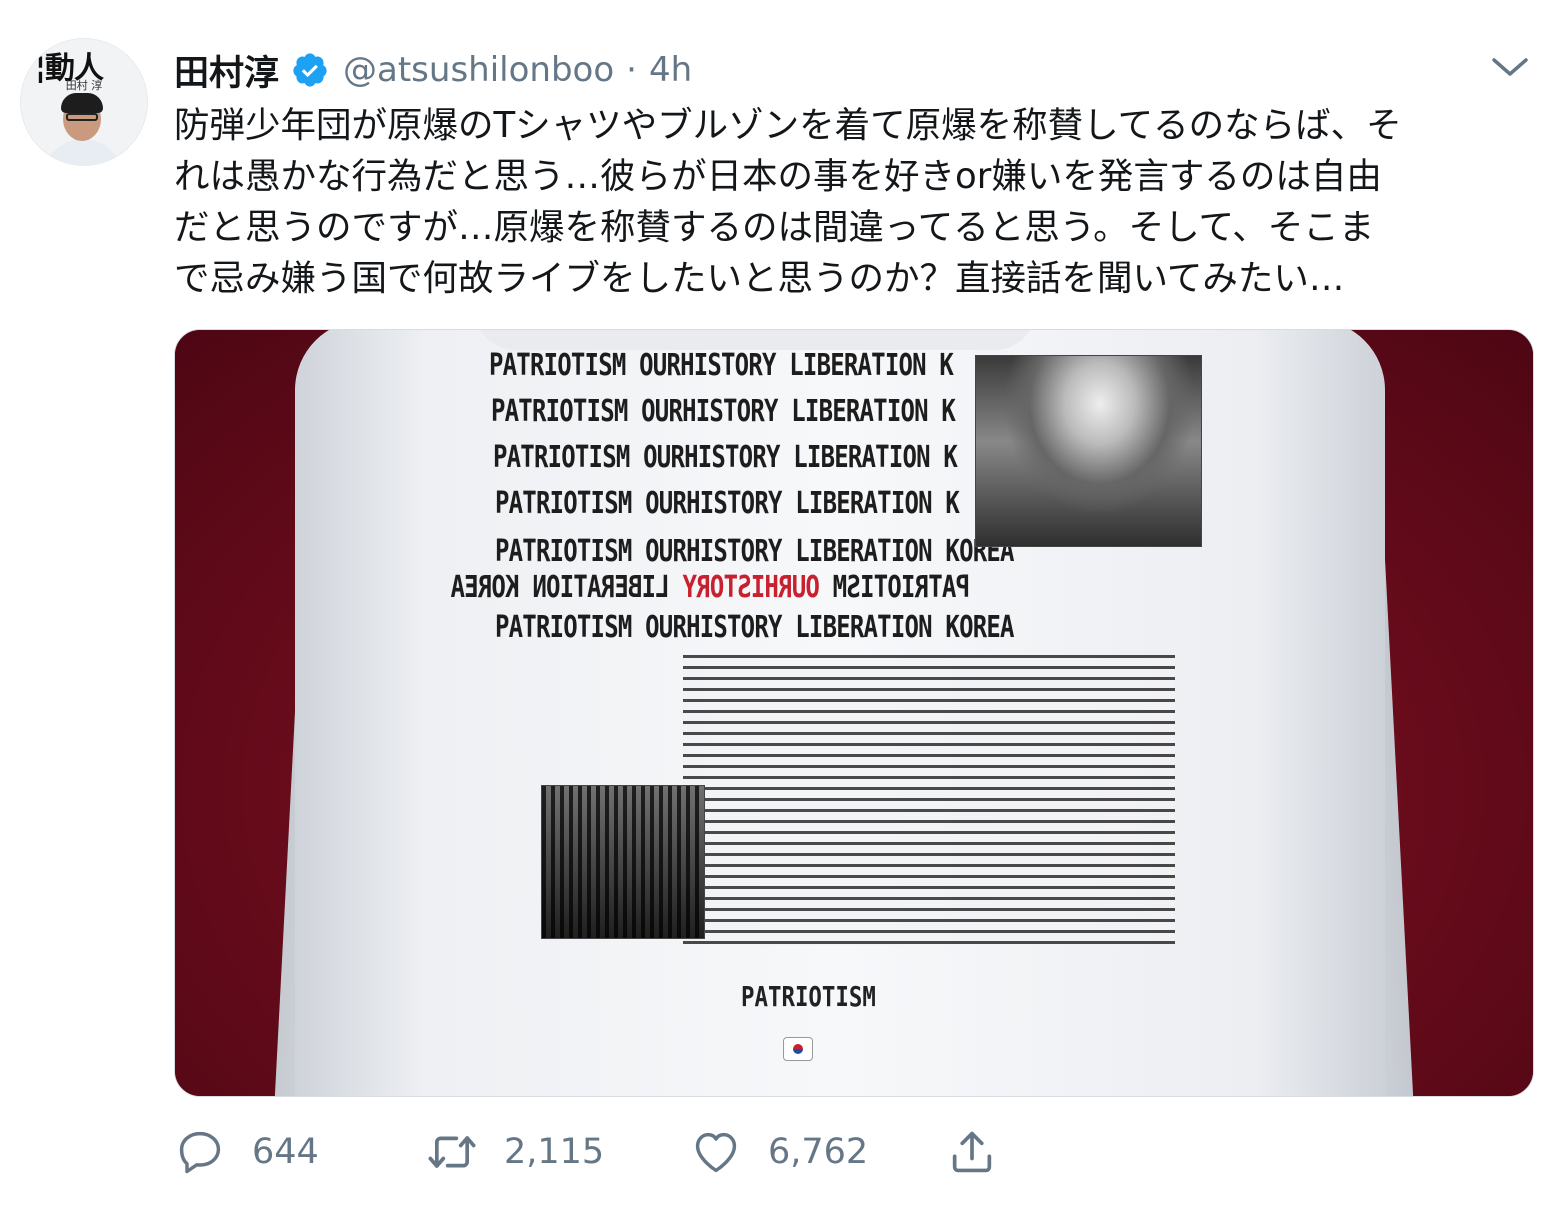 Image resolution: width=1561 pixels, height=1214 pixels. What do you see at coordinates (285, 1152) in the screenshot?
I see `reply-count: 644` at bounding box center [285, 1152].